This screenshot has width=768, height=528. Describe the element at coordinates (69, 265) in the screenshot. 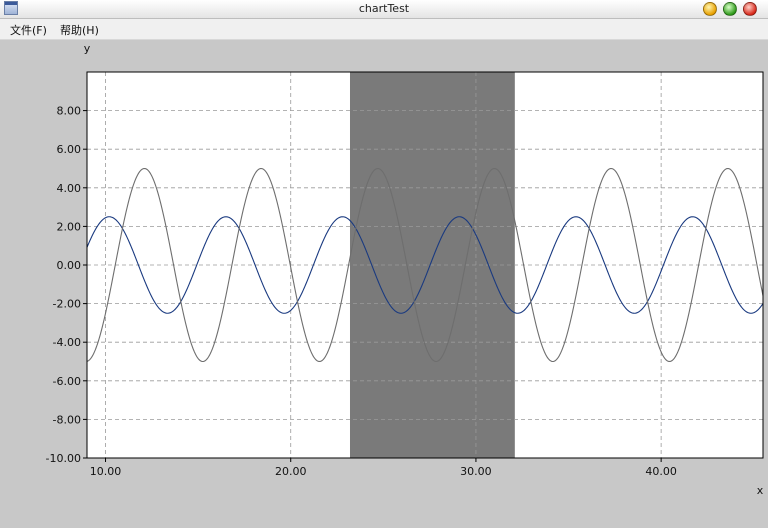

I see `y-tick-label: 0.00` at that location.